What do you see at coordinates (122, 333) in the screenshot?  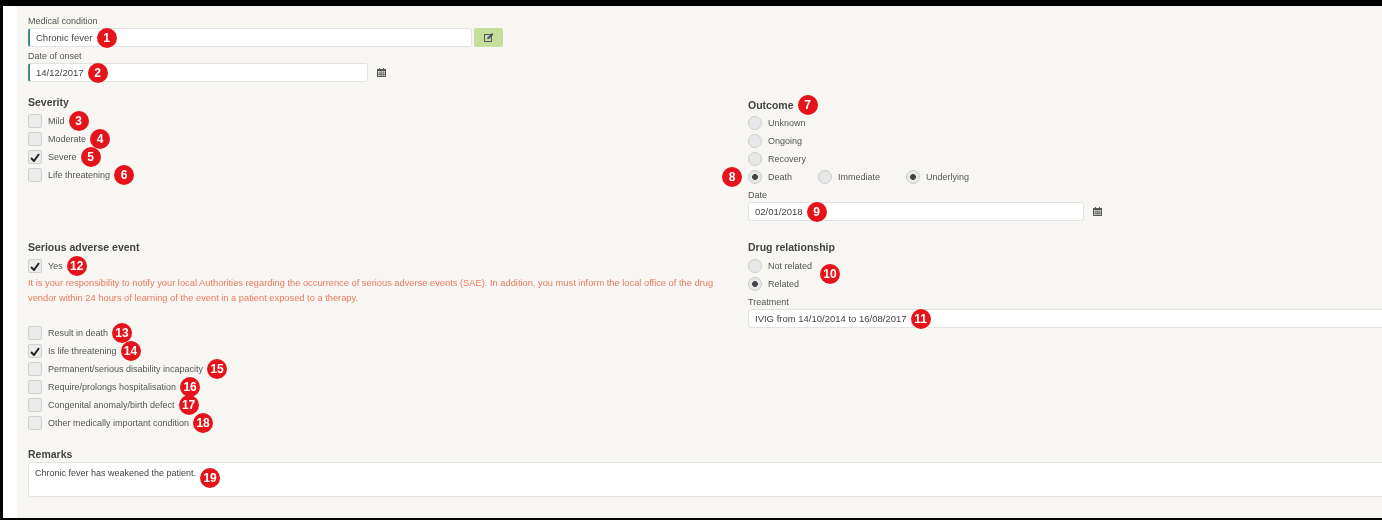 I see `number-marker: 13` at bounding box center [122, 333].